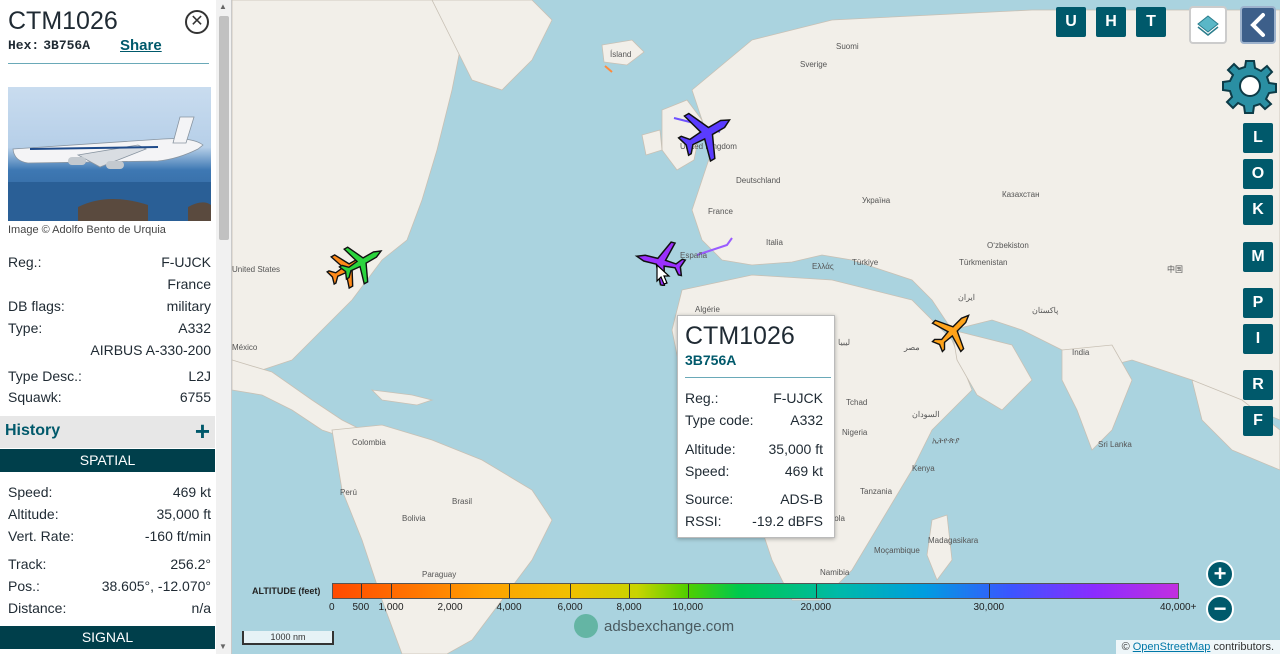 This screenshot has width=1280, height=654. I want to click on chevron-left-icon, so click(1257, 25).